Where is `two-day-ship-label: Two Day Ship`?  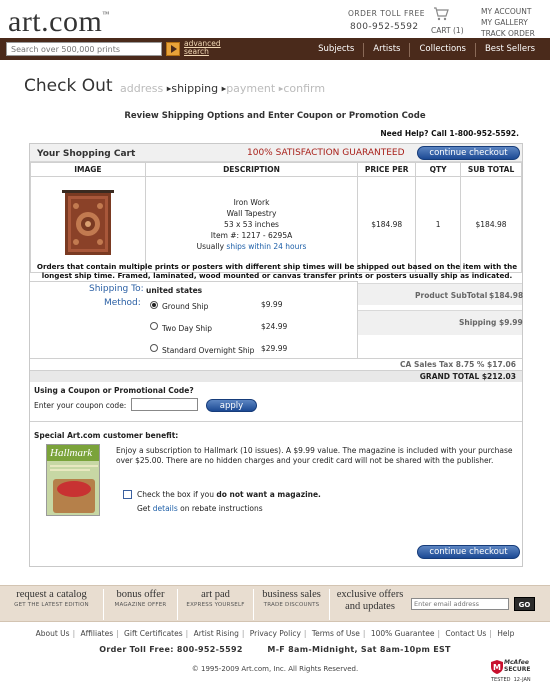 two-day-ship-label: Two Day Ship is located at coordinates (187, 328).